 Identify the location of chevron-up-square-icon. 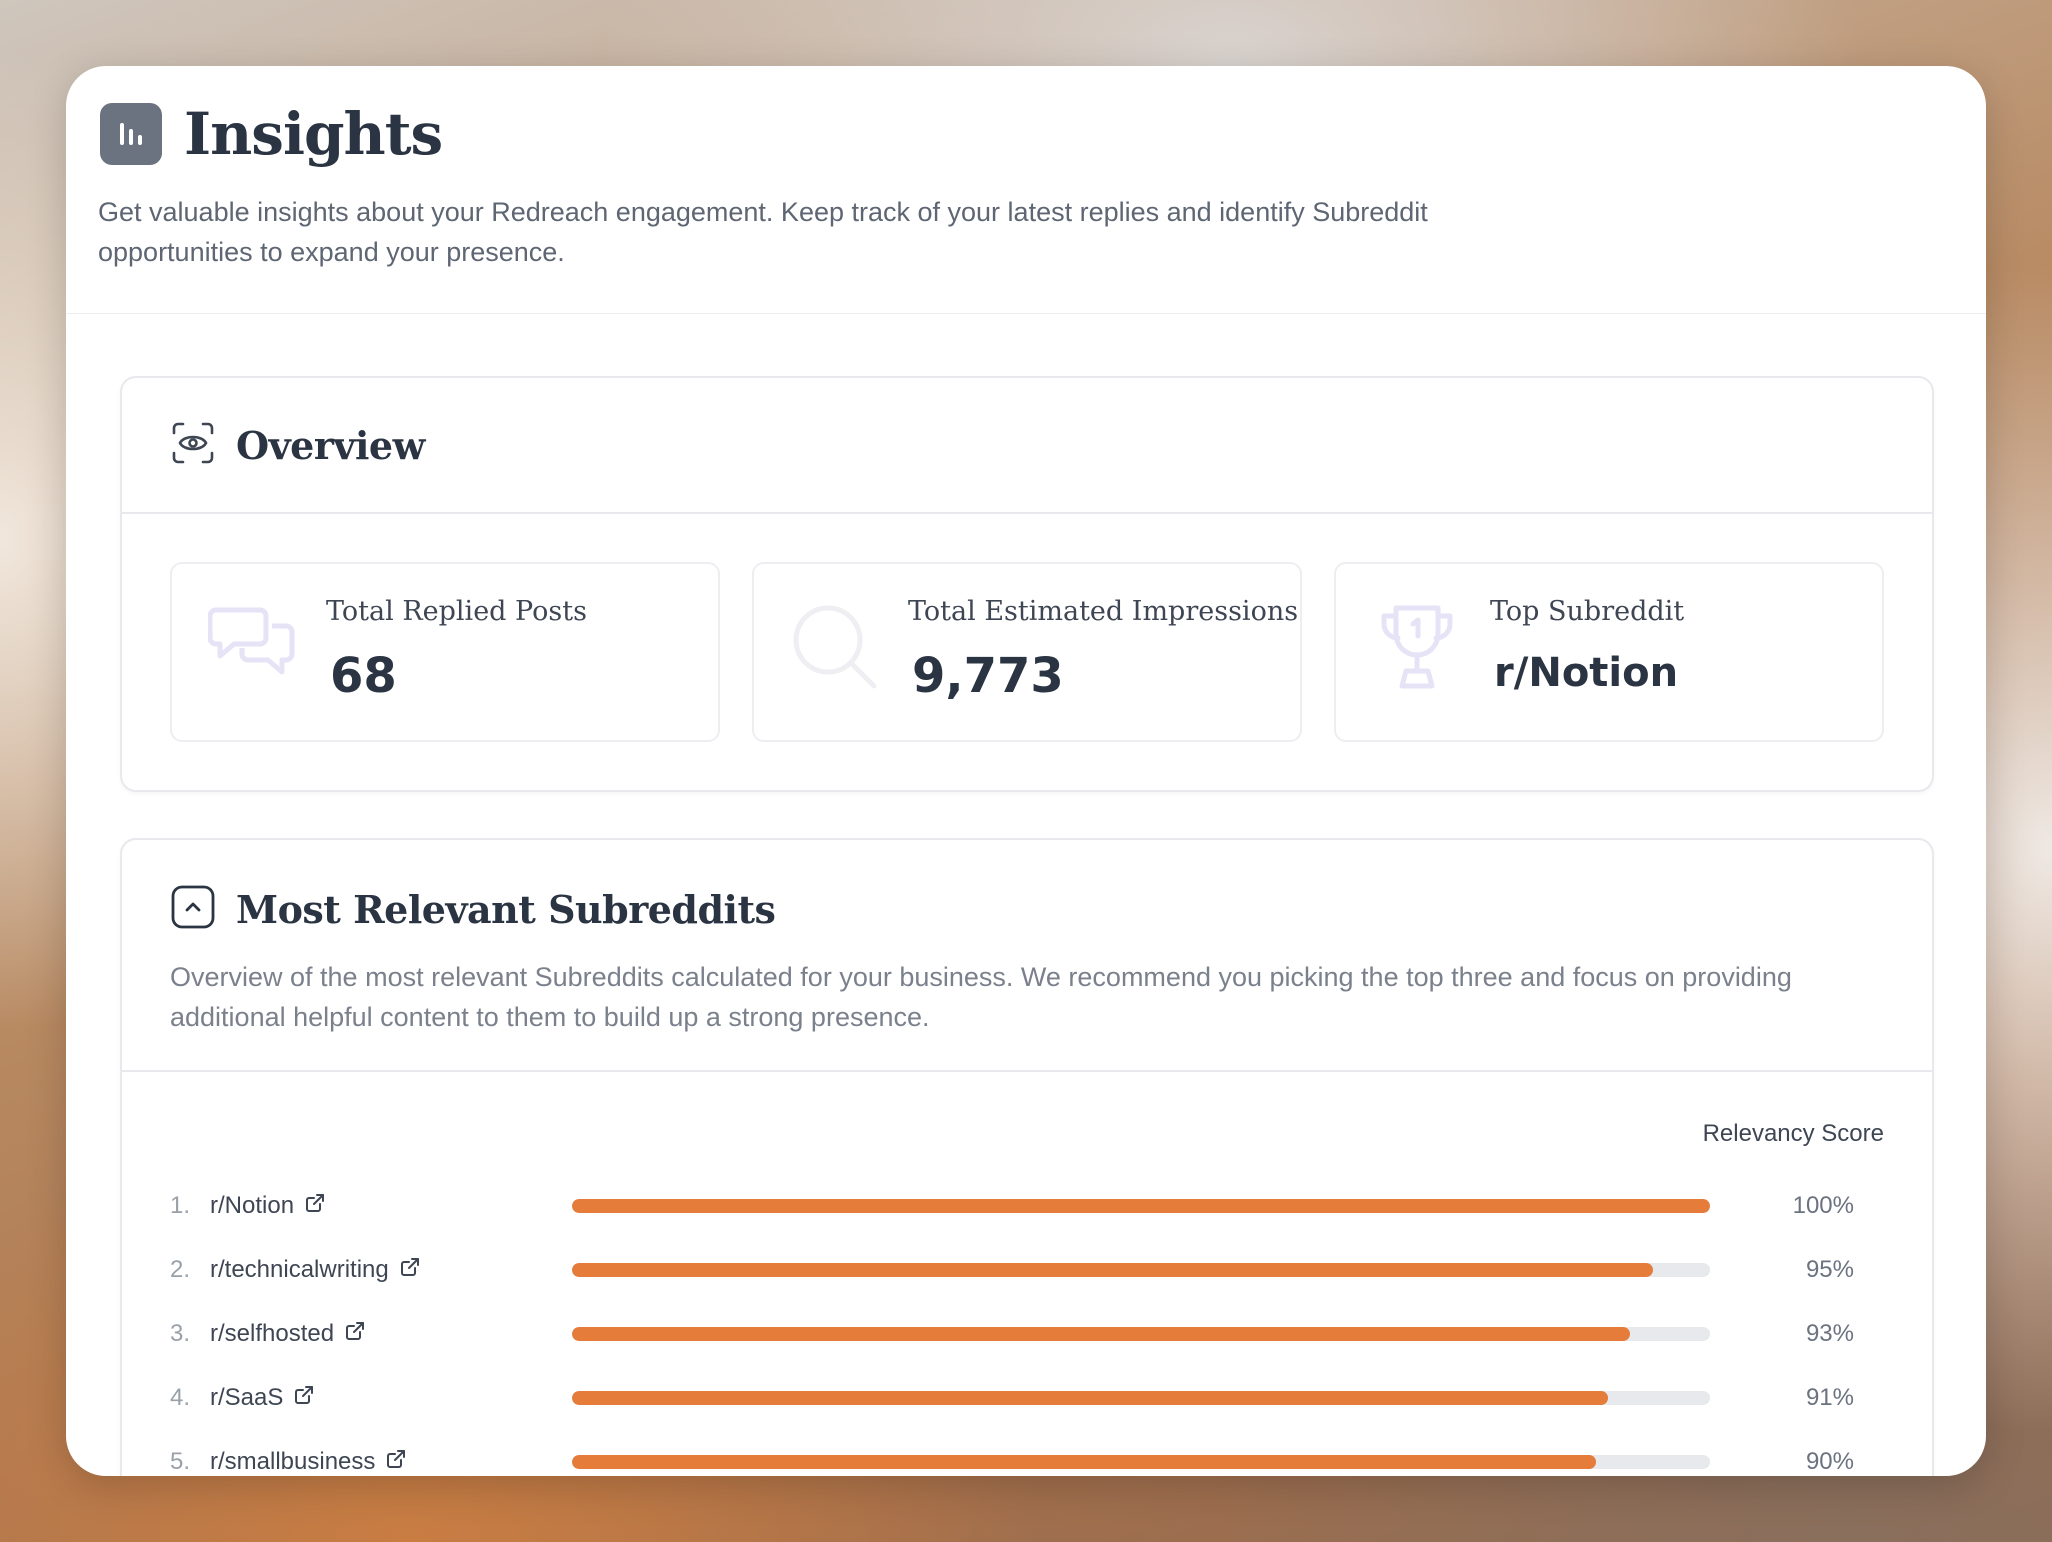
(193, 909).